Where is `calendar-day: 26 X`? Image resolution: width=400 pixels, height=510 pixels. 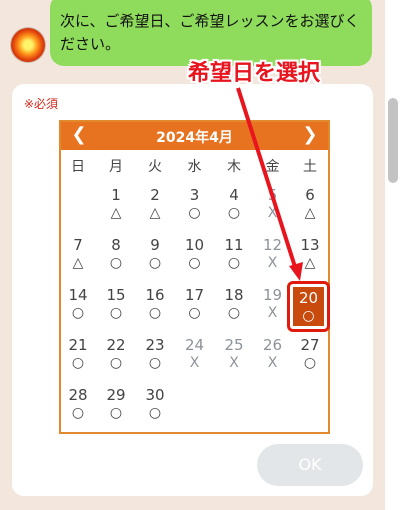
calendar-day: 26 X is located at coordinates (272, 354).